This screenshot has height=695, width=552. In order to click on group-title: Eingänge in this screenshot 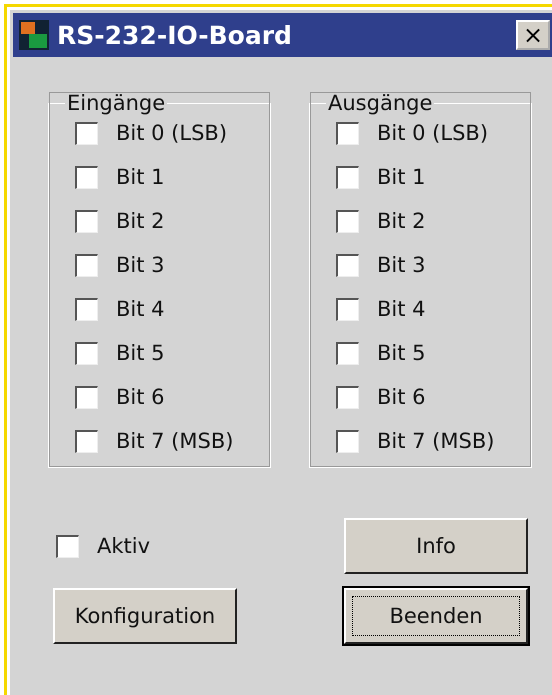, I will do `click(116, 103)`.